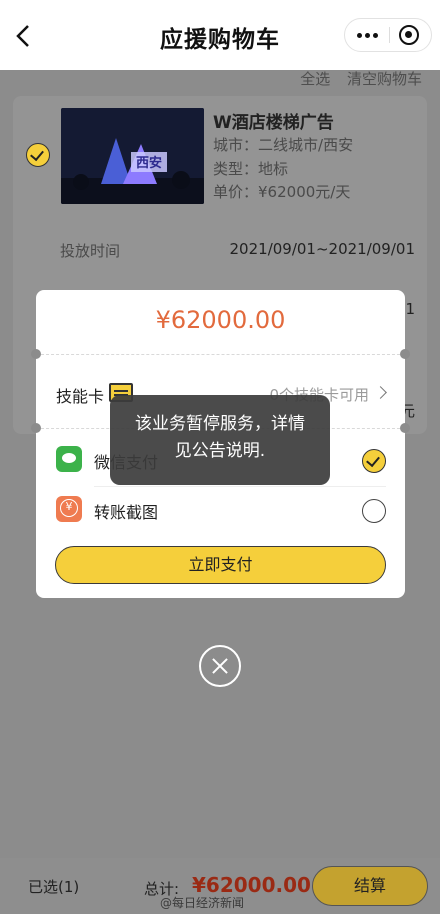 The height and width of the screenshot is (914, 440). I want to click on type-value: 地标, so click(273, 169).